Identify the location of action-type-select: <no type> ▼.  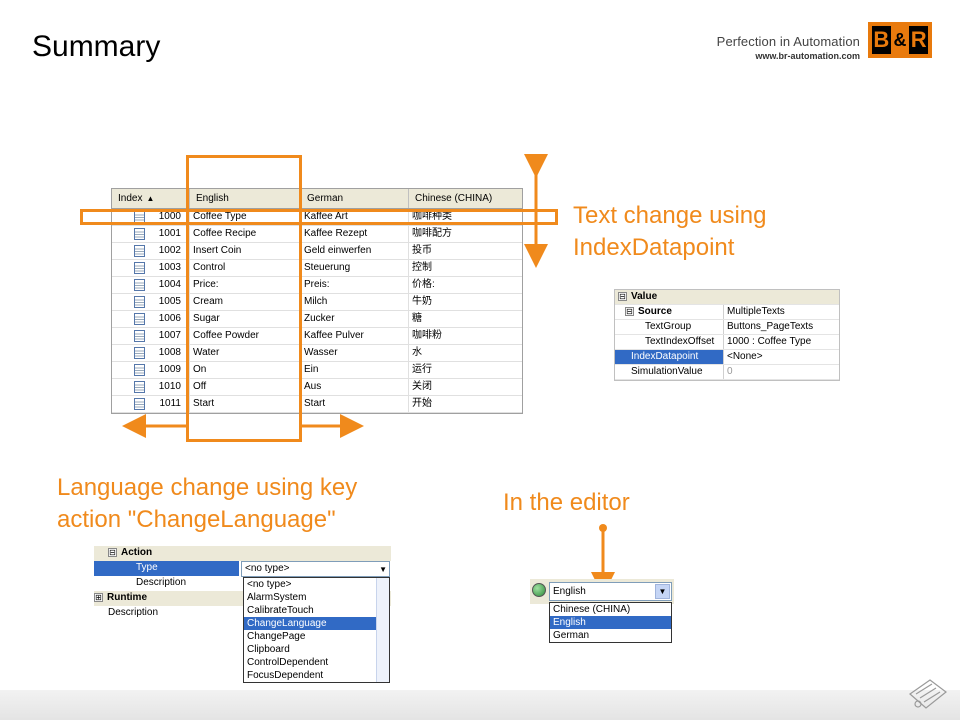
(315, 569).